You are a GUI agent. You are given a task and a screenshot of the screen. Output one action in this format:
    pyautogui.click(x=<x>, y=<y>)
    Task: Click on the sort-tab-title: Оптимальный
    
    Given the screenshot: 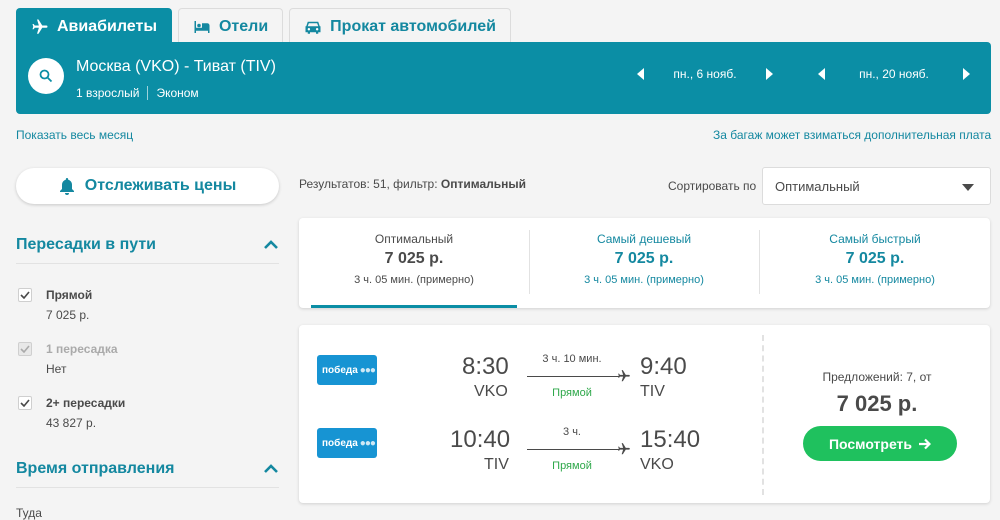 What is the action you would take?
    pyautogui.click(x=414, y=239)
    